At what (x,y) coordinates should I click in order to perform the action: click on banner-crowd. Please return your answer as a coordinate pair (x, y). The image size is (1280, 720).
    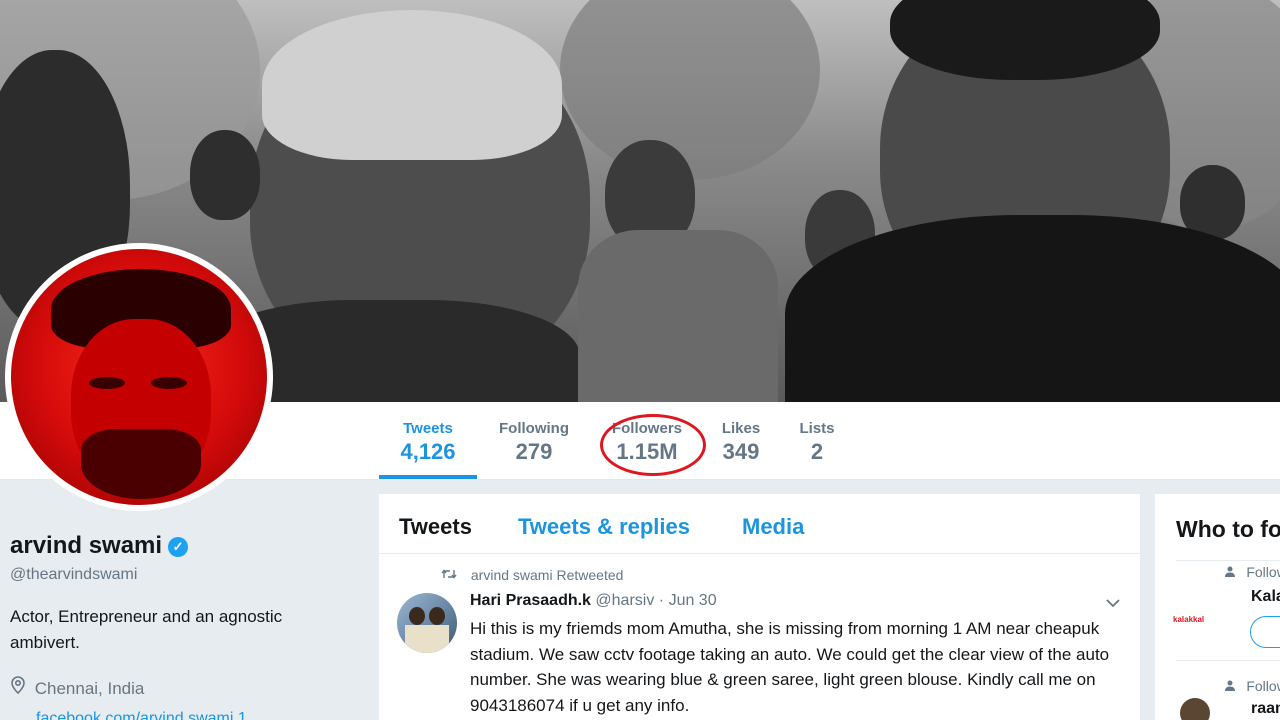
    Looking at the image, I should click on (225, 175).